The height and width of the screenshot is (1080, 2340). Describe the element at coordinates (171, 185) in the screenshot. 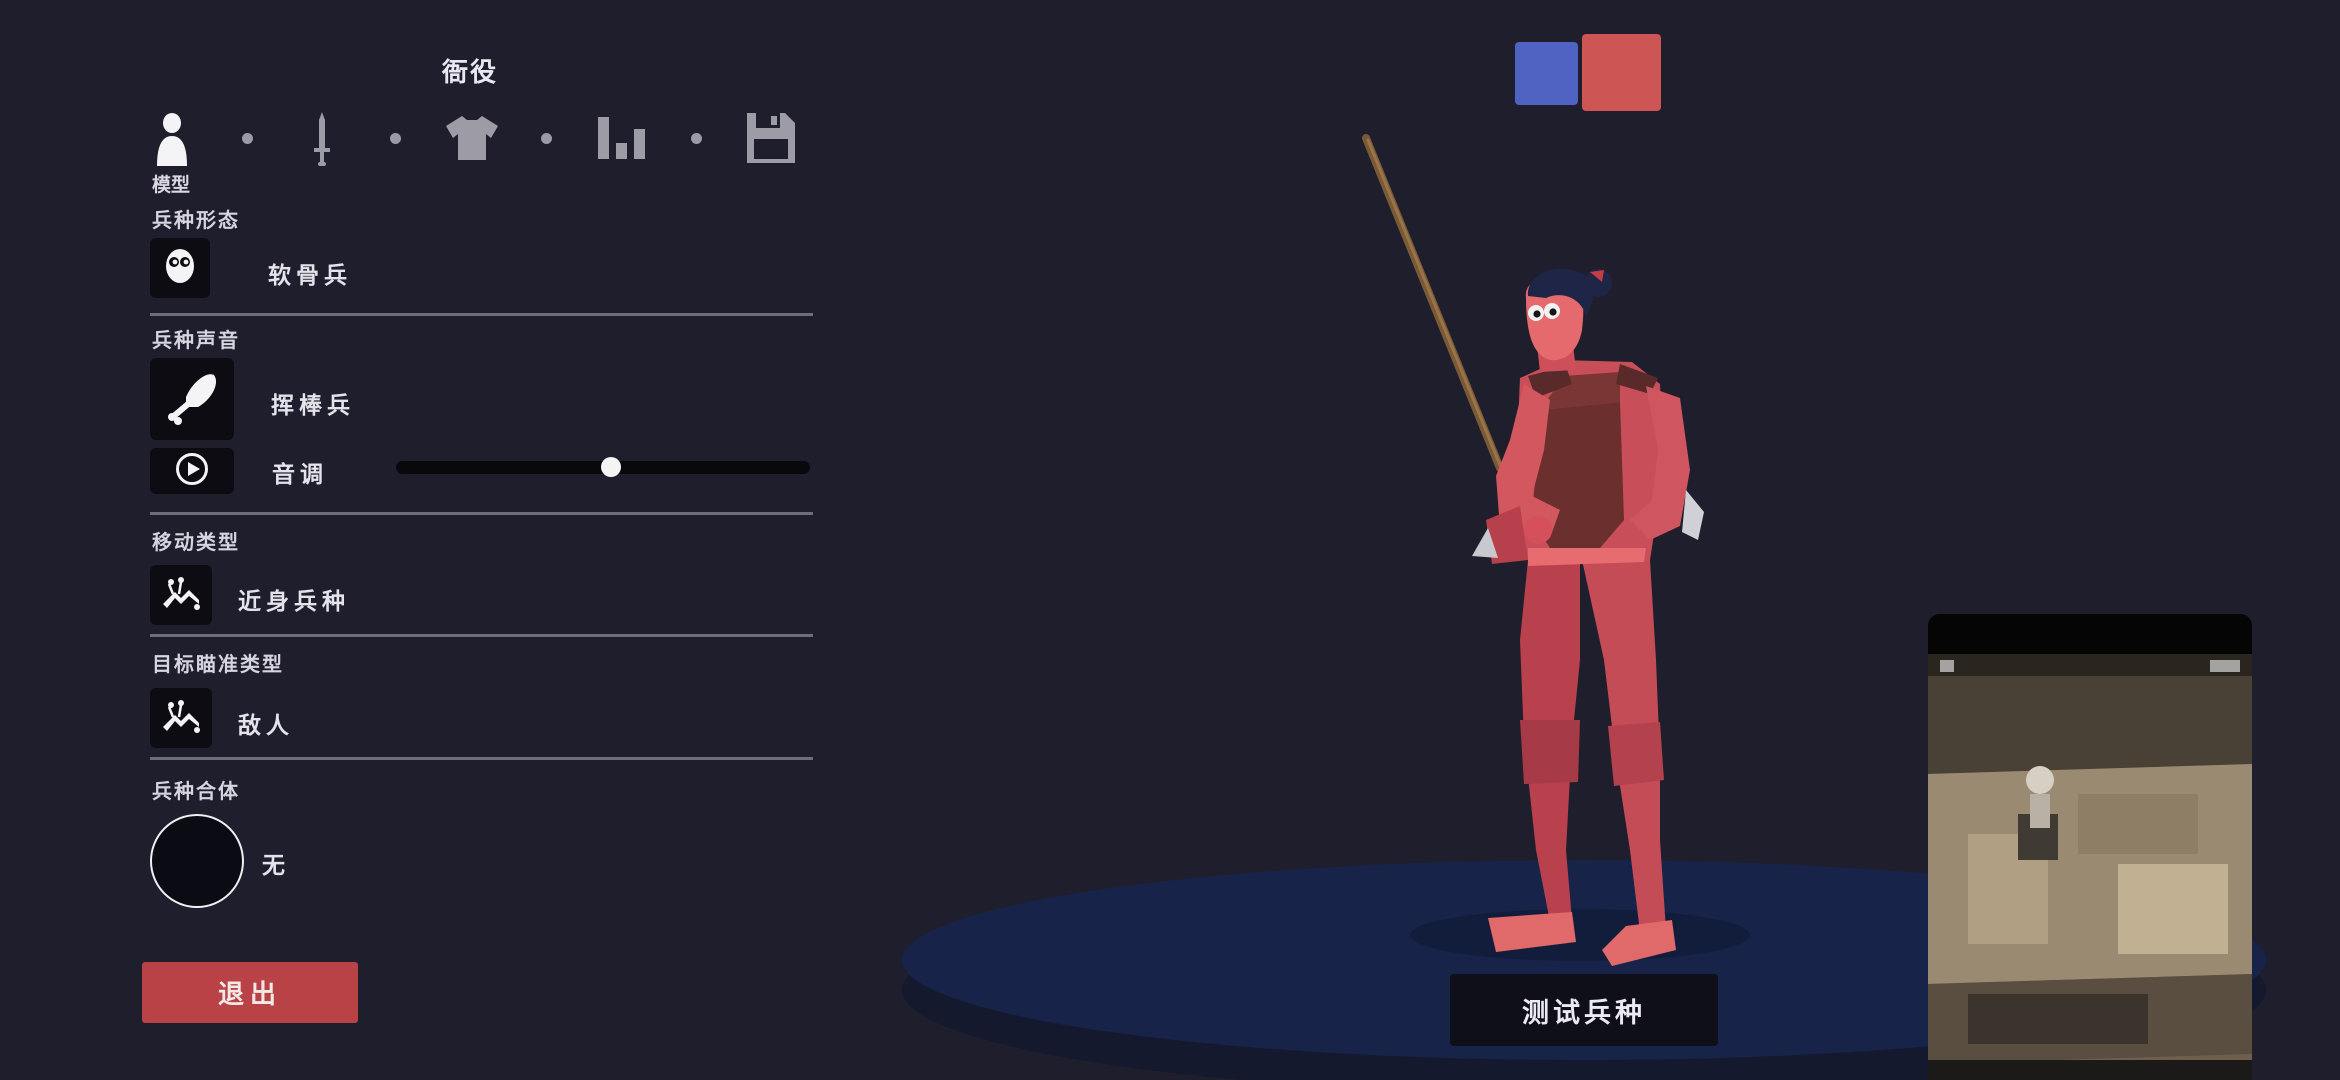

I see `tab-model-label: 模型` at that location.